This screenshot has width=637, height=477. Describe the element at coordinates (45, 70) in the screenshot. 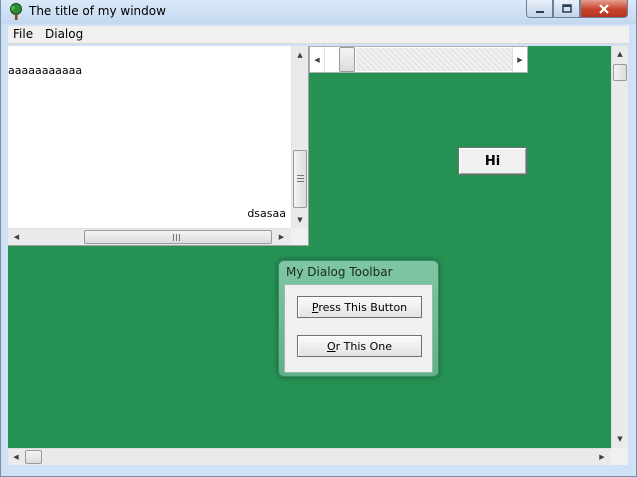

I see `text-line-1: aaaaaaaaaaa` at that location.